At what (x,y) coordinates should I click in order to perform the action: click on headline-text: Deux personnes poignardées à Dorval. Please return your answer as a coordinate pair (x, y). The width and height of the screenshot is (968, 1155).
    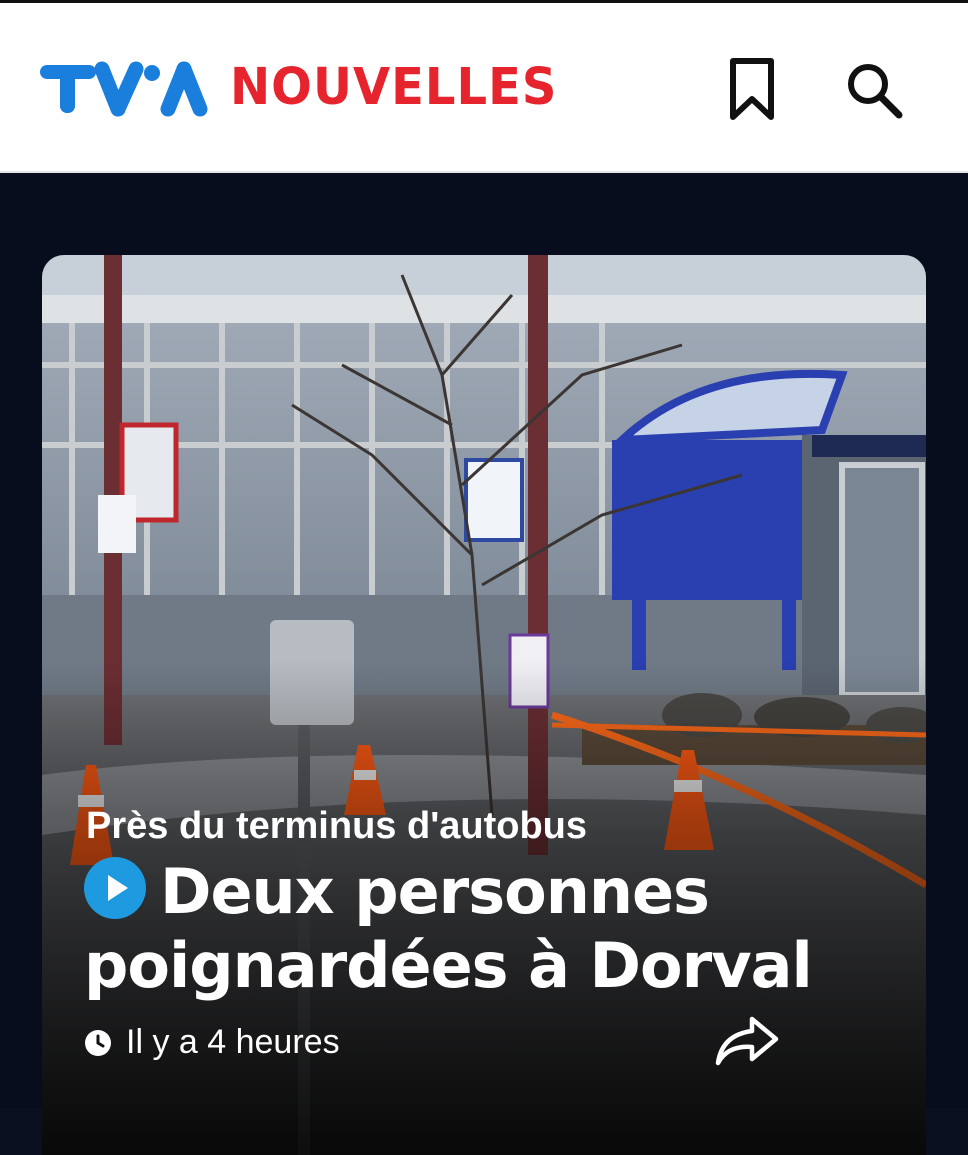
    Looking at the image, I should click on (448, 928).